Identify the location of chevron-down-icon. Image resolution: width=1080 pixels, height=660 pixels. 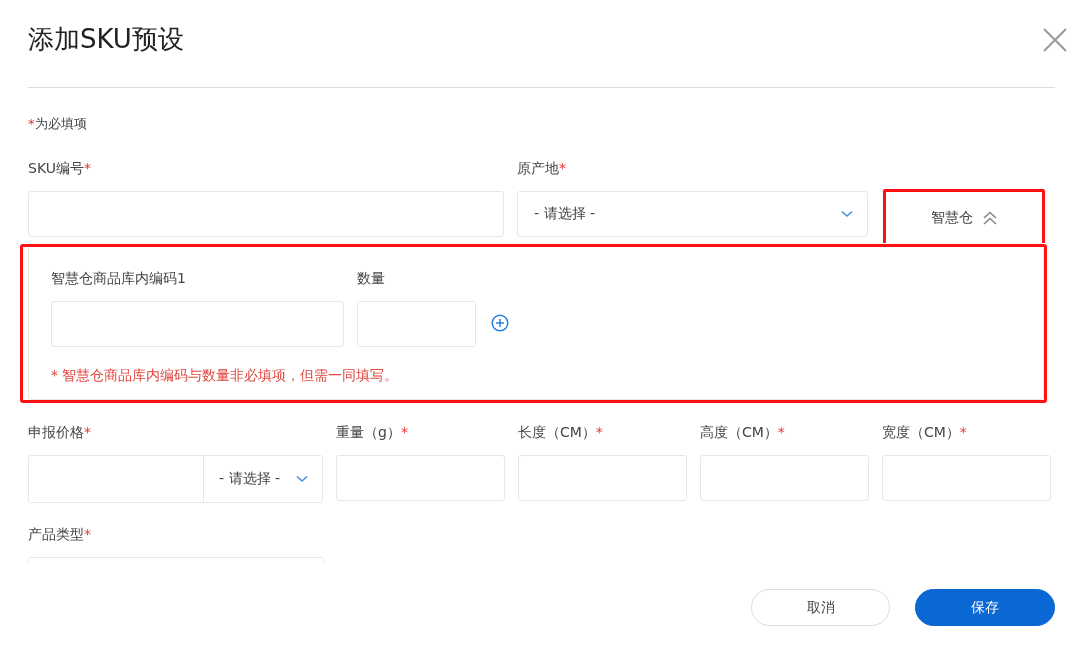
(847, 214).